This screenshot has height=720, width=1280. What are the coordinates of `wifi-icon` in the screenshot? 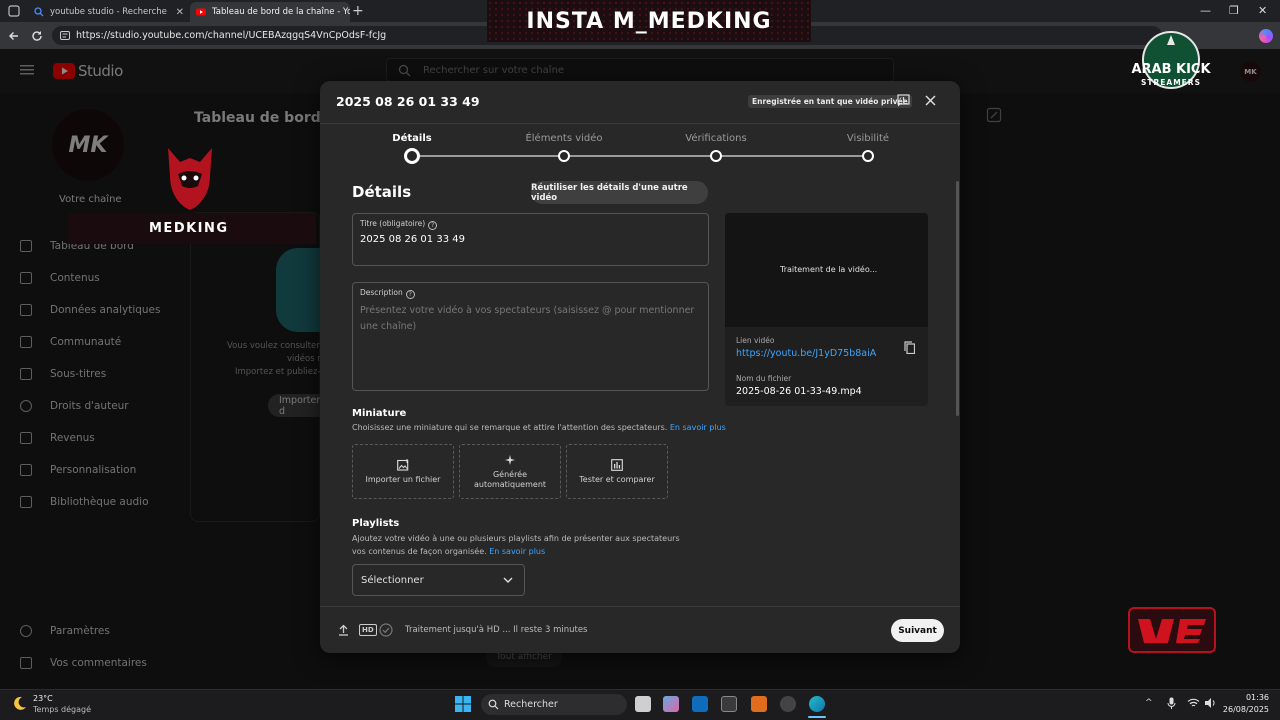 It's located at (1193, 703).